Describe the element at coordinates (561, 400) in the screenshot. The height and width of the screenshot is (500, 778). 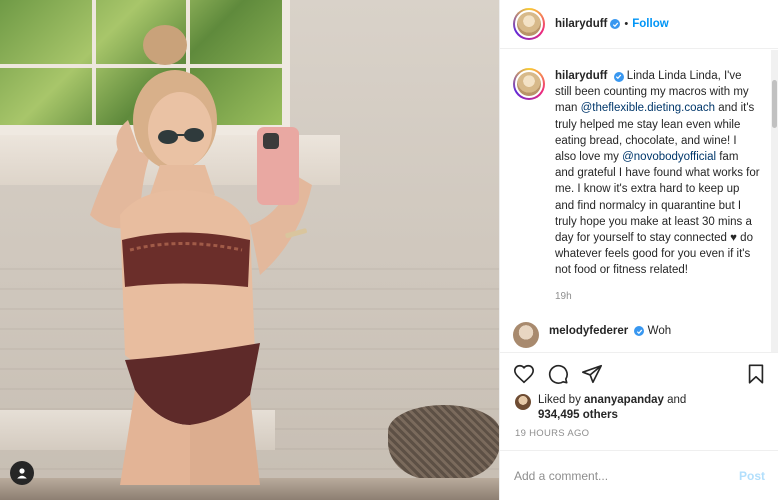
I see `likes-prefix: Liked by` at that location.